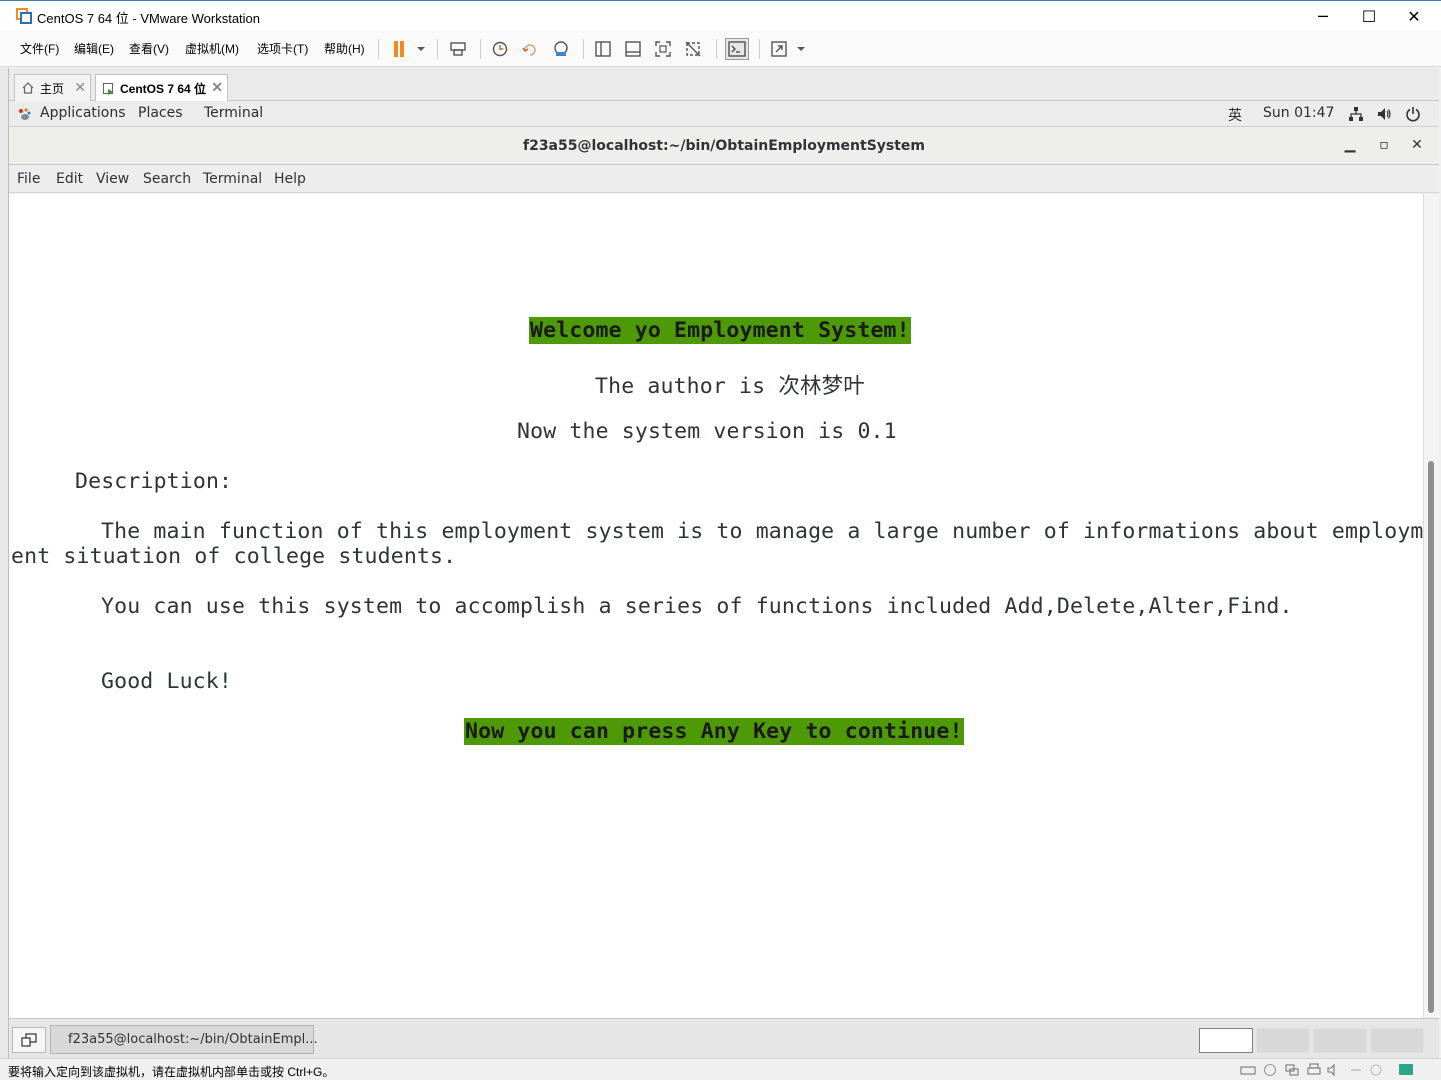 The image size is (1441, 1080). What do you see at coordinates (561, 49) in the screenshot?
I see `snapshot-manager-button` at bounding box center [561, 49].